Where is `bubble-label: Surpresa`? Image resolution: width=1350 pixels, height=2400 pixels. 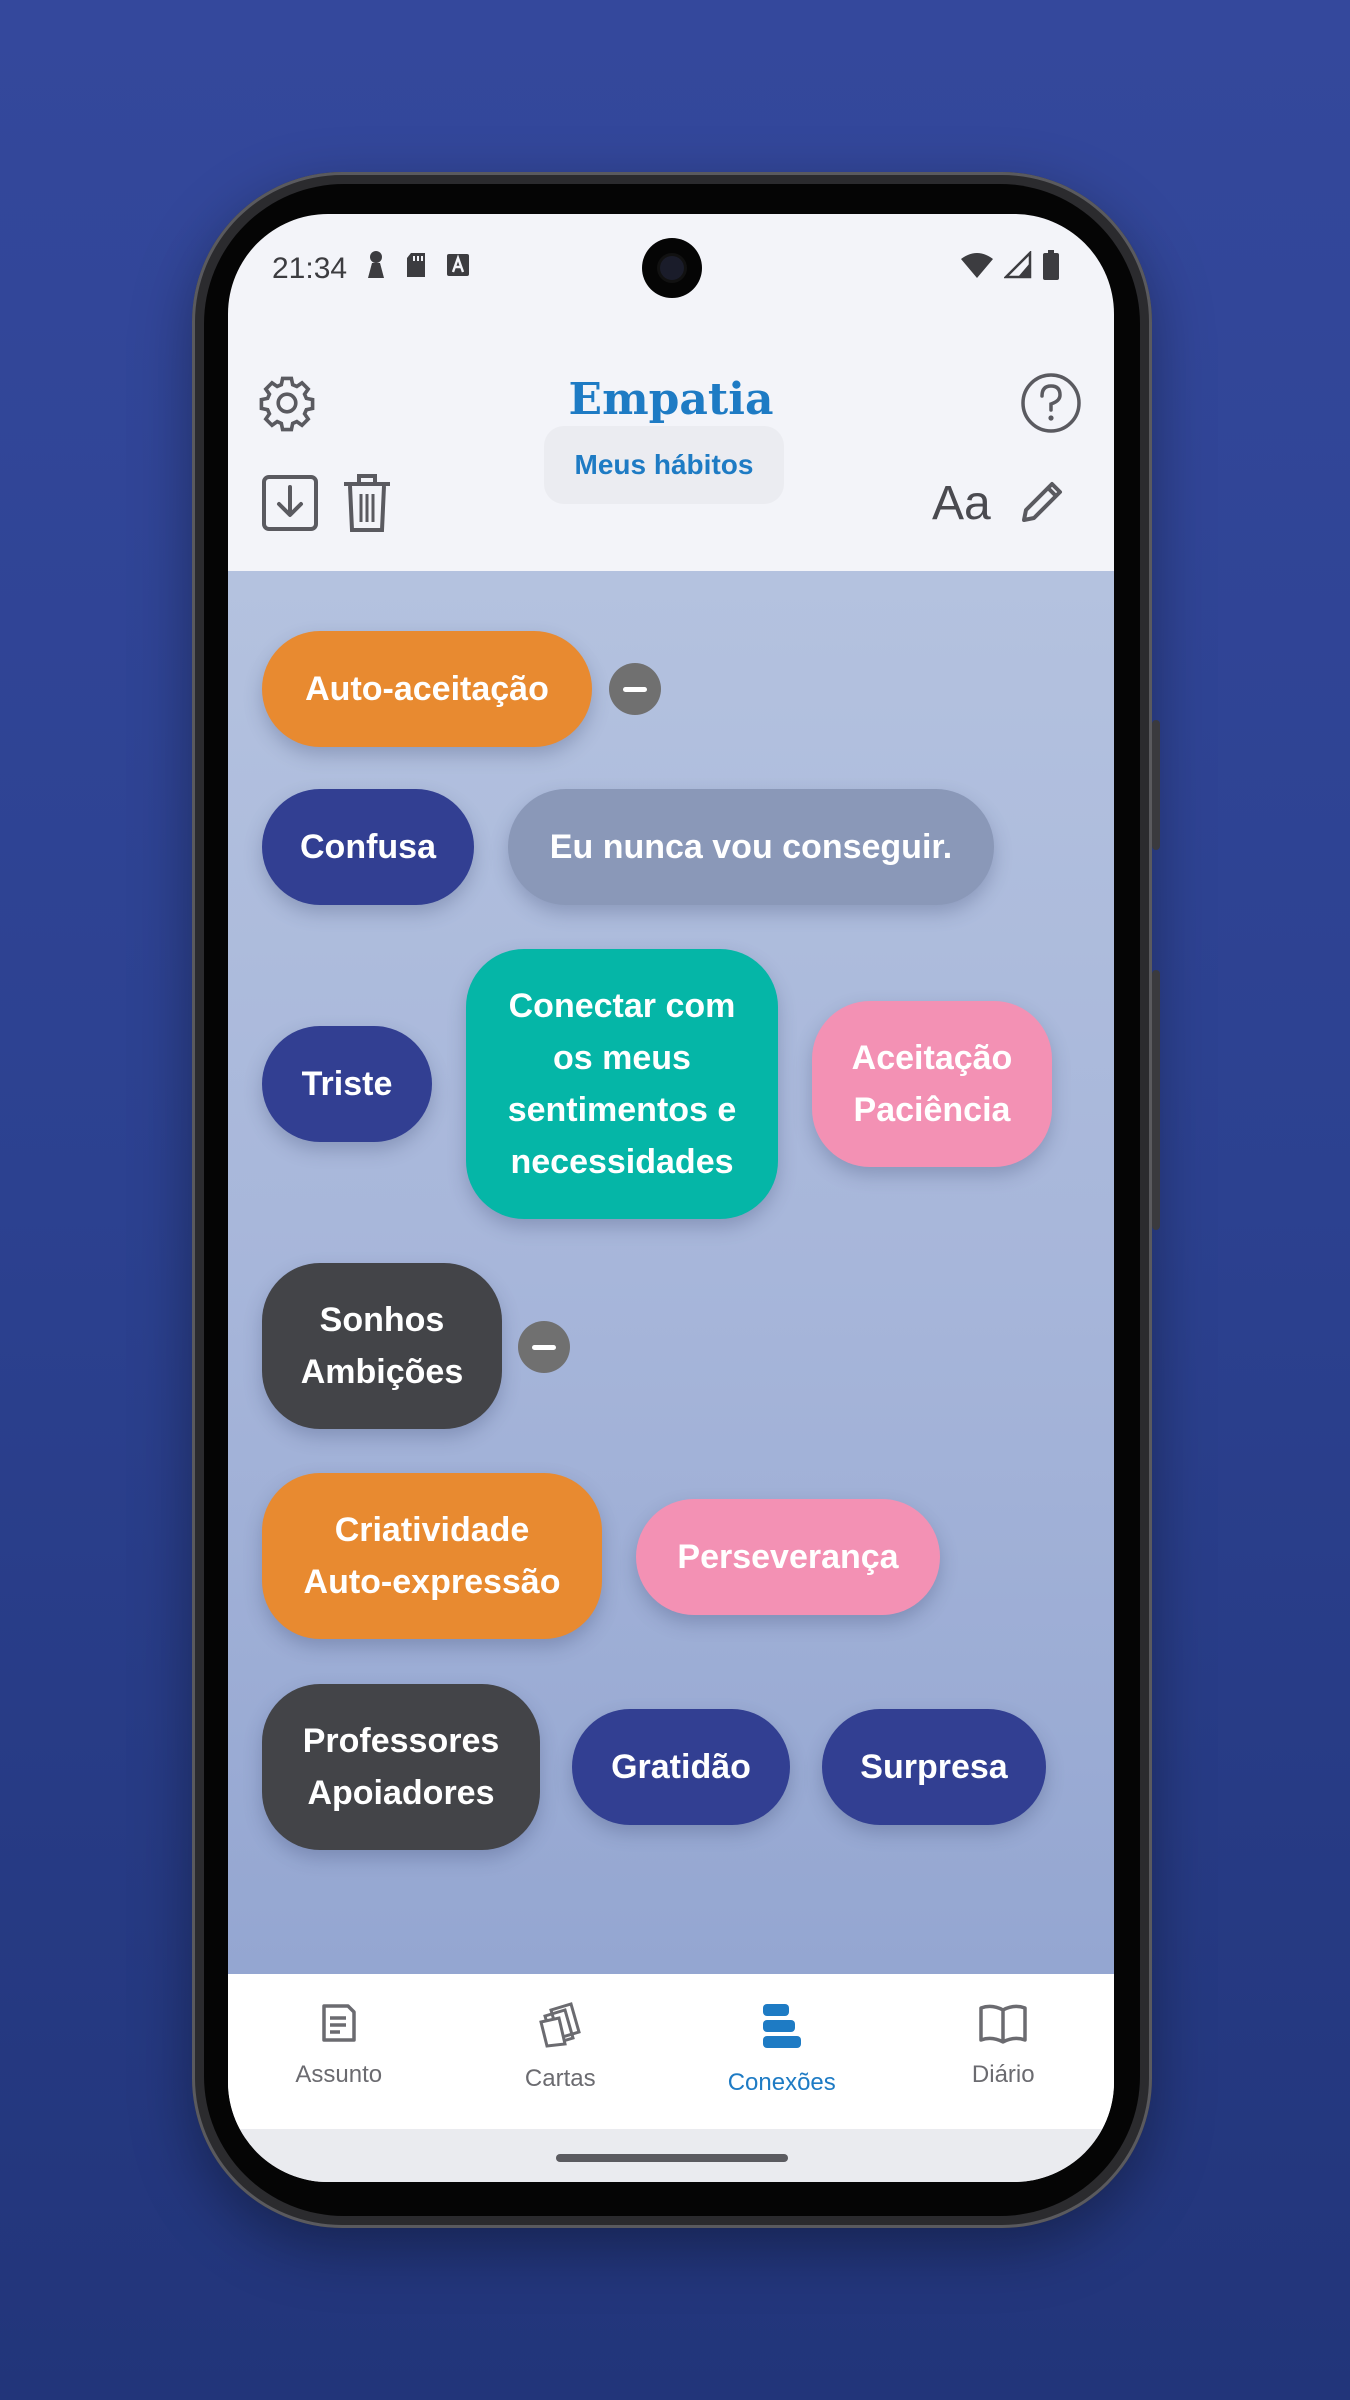
bubble-label: Surpresa is located at coordinates (934, 1767).